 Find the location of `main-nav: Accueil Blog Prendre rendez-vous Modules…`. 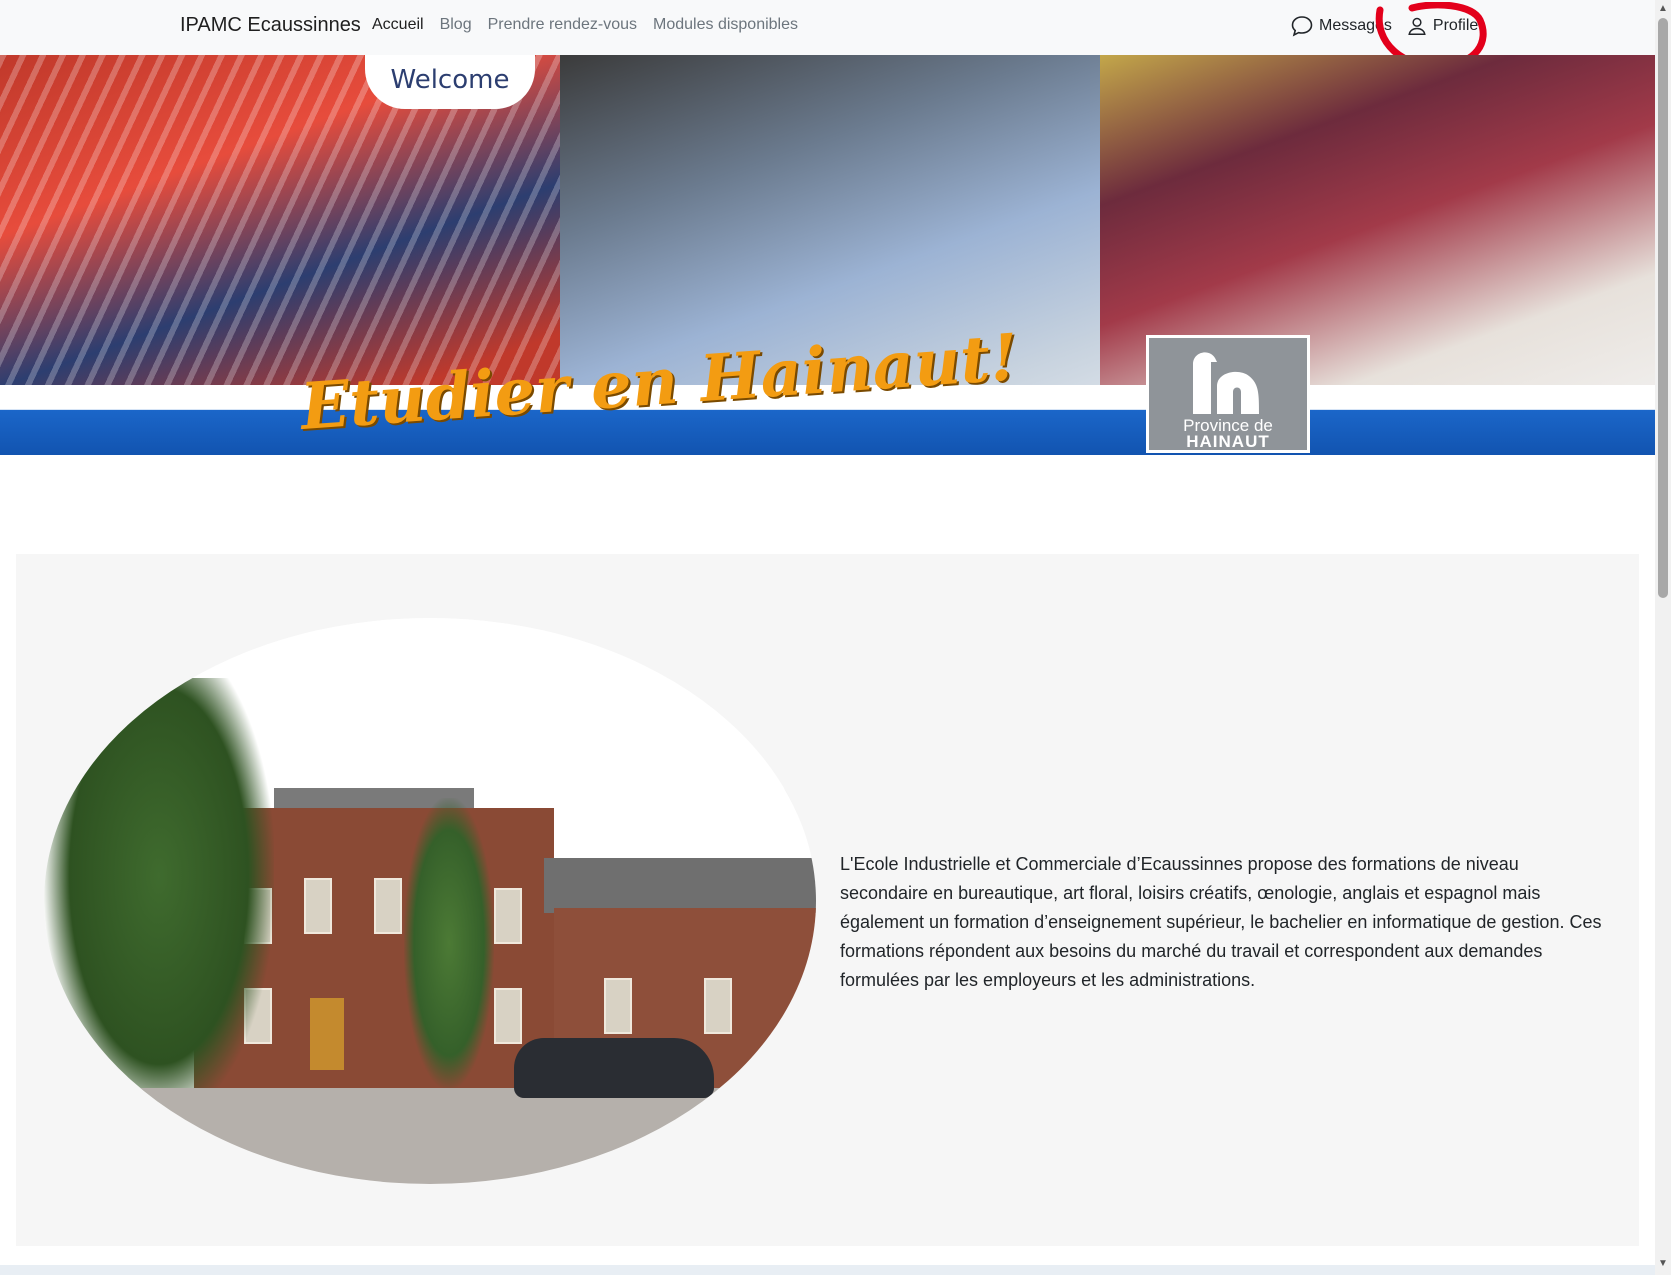

main-nav: Accueil Blog Prendre rendez-vous Modules… is located at coordinates (593, 25).